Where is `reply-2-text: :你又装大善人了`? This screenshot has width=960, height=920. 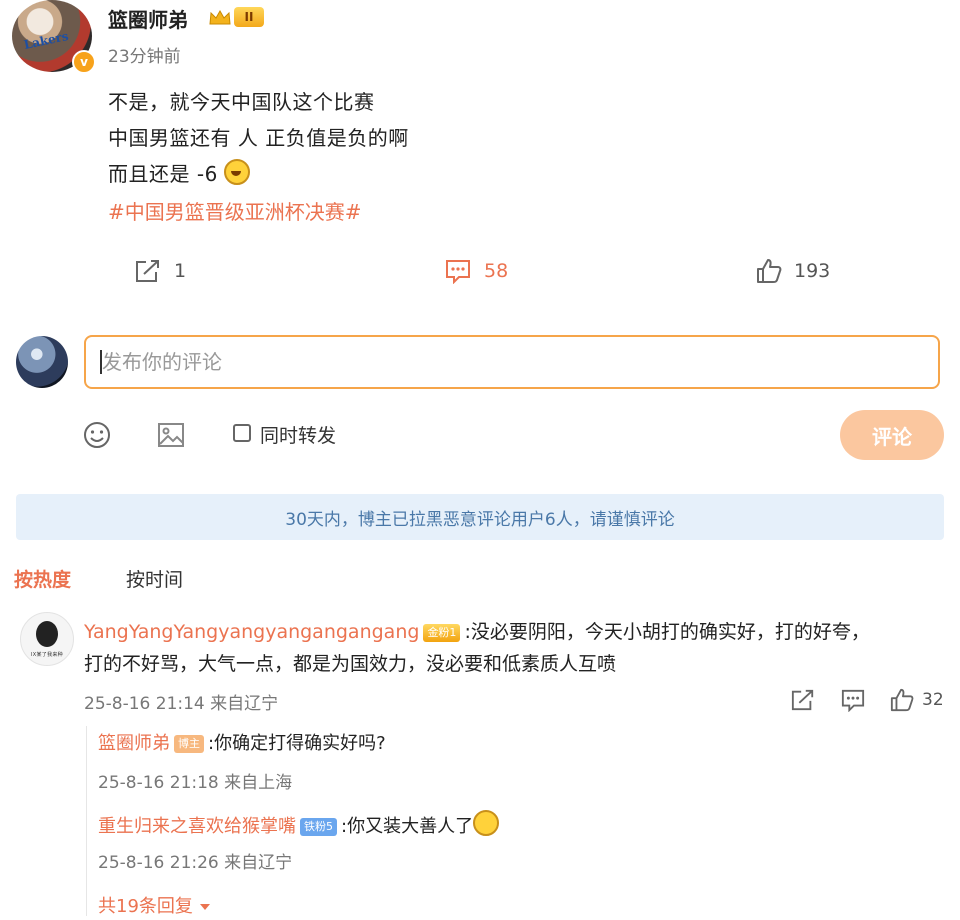
reply-2-text: :你又装大善人了 is located at coordinates (407, 826).